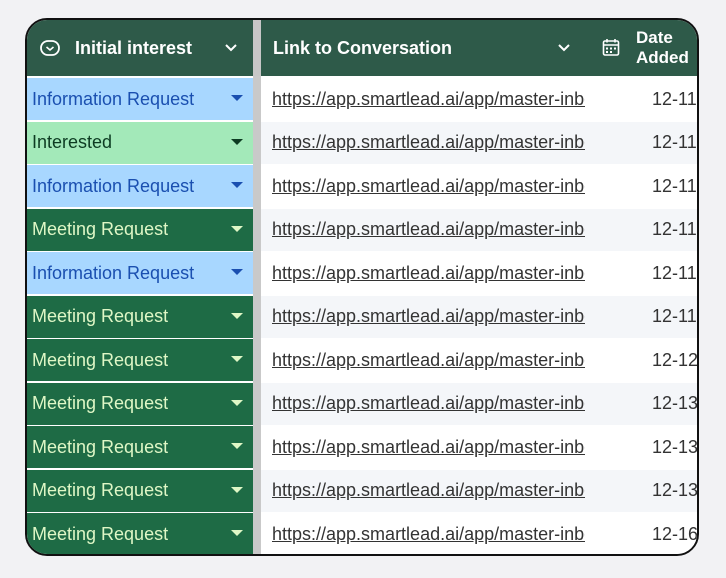  Describe the element at coordinates (257, 48) in the screenshot. I see `column-divider` at that location.